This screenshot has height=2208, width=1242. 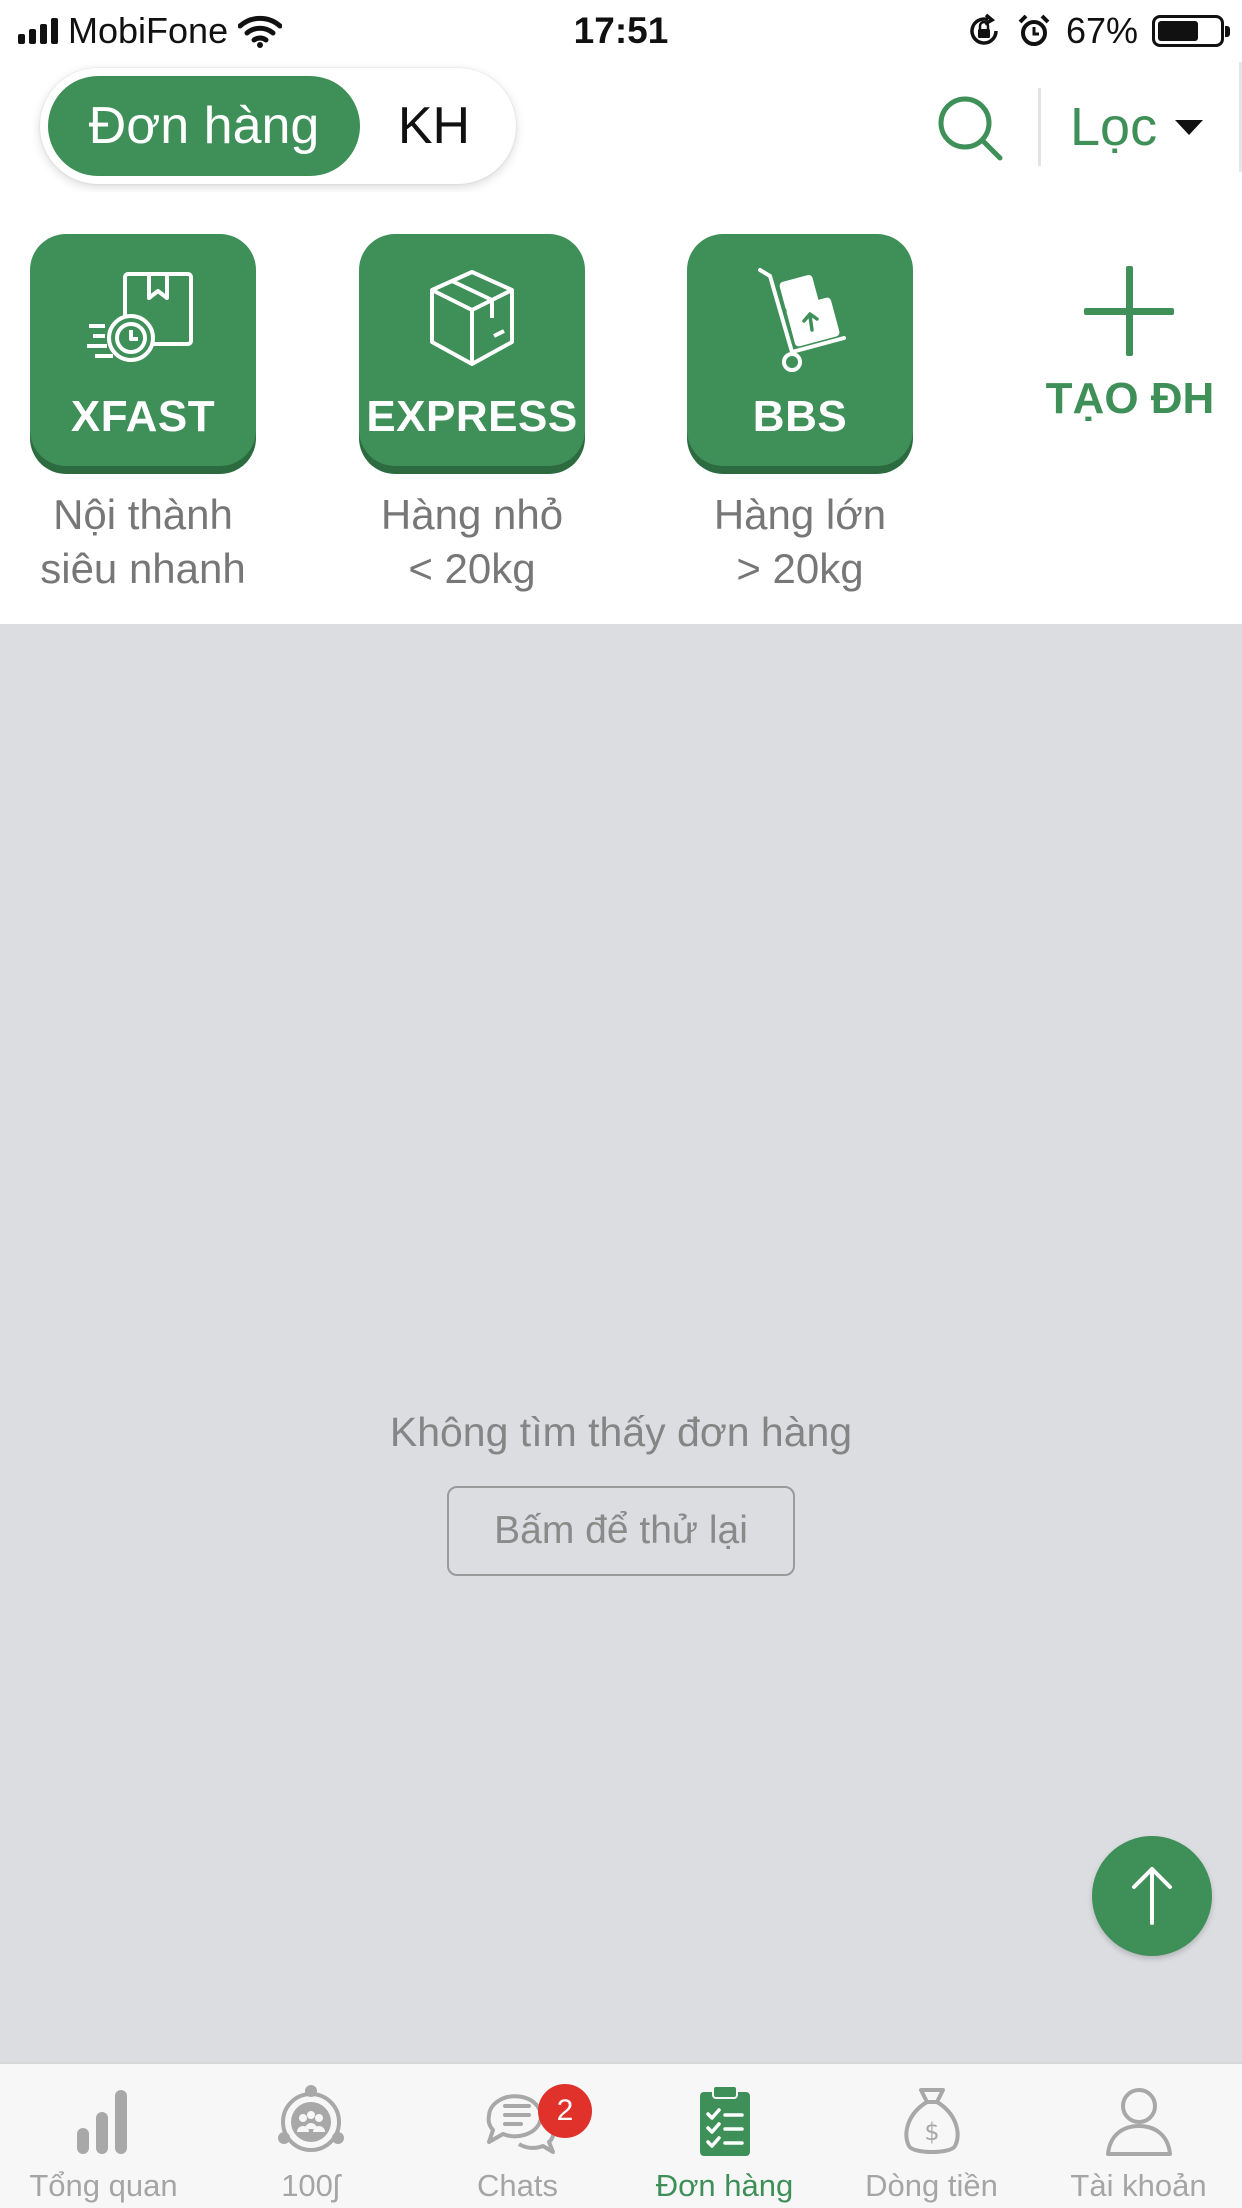 I want to click on service-express: EXPRESS Hàng nhỏ < 20kg, so click(x=472, y=415).